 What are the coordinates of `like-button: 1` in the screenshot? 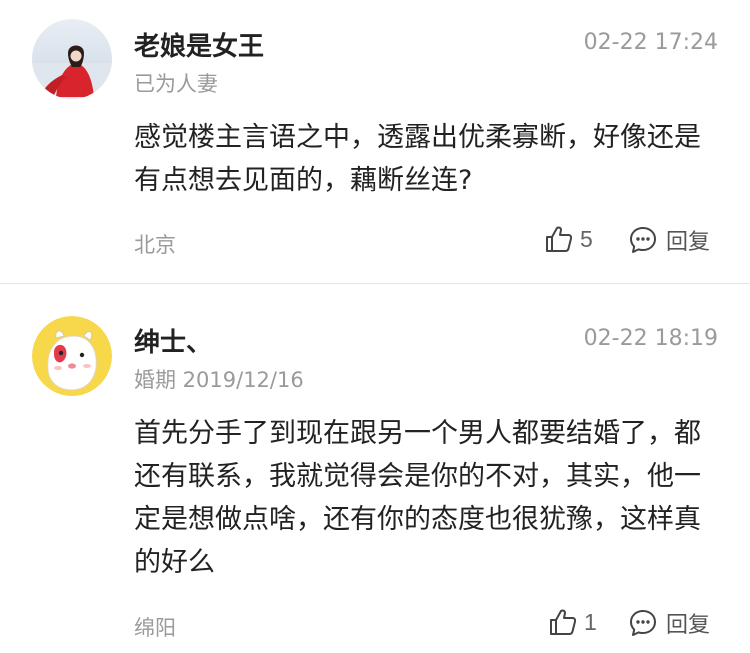 It's located at (572, 622).